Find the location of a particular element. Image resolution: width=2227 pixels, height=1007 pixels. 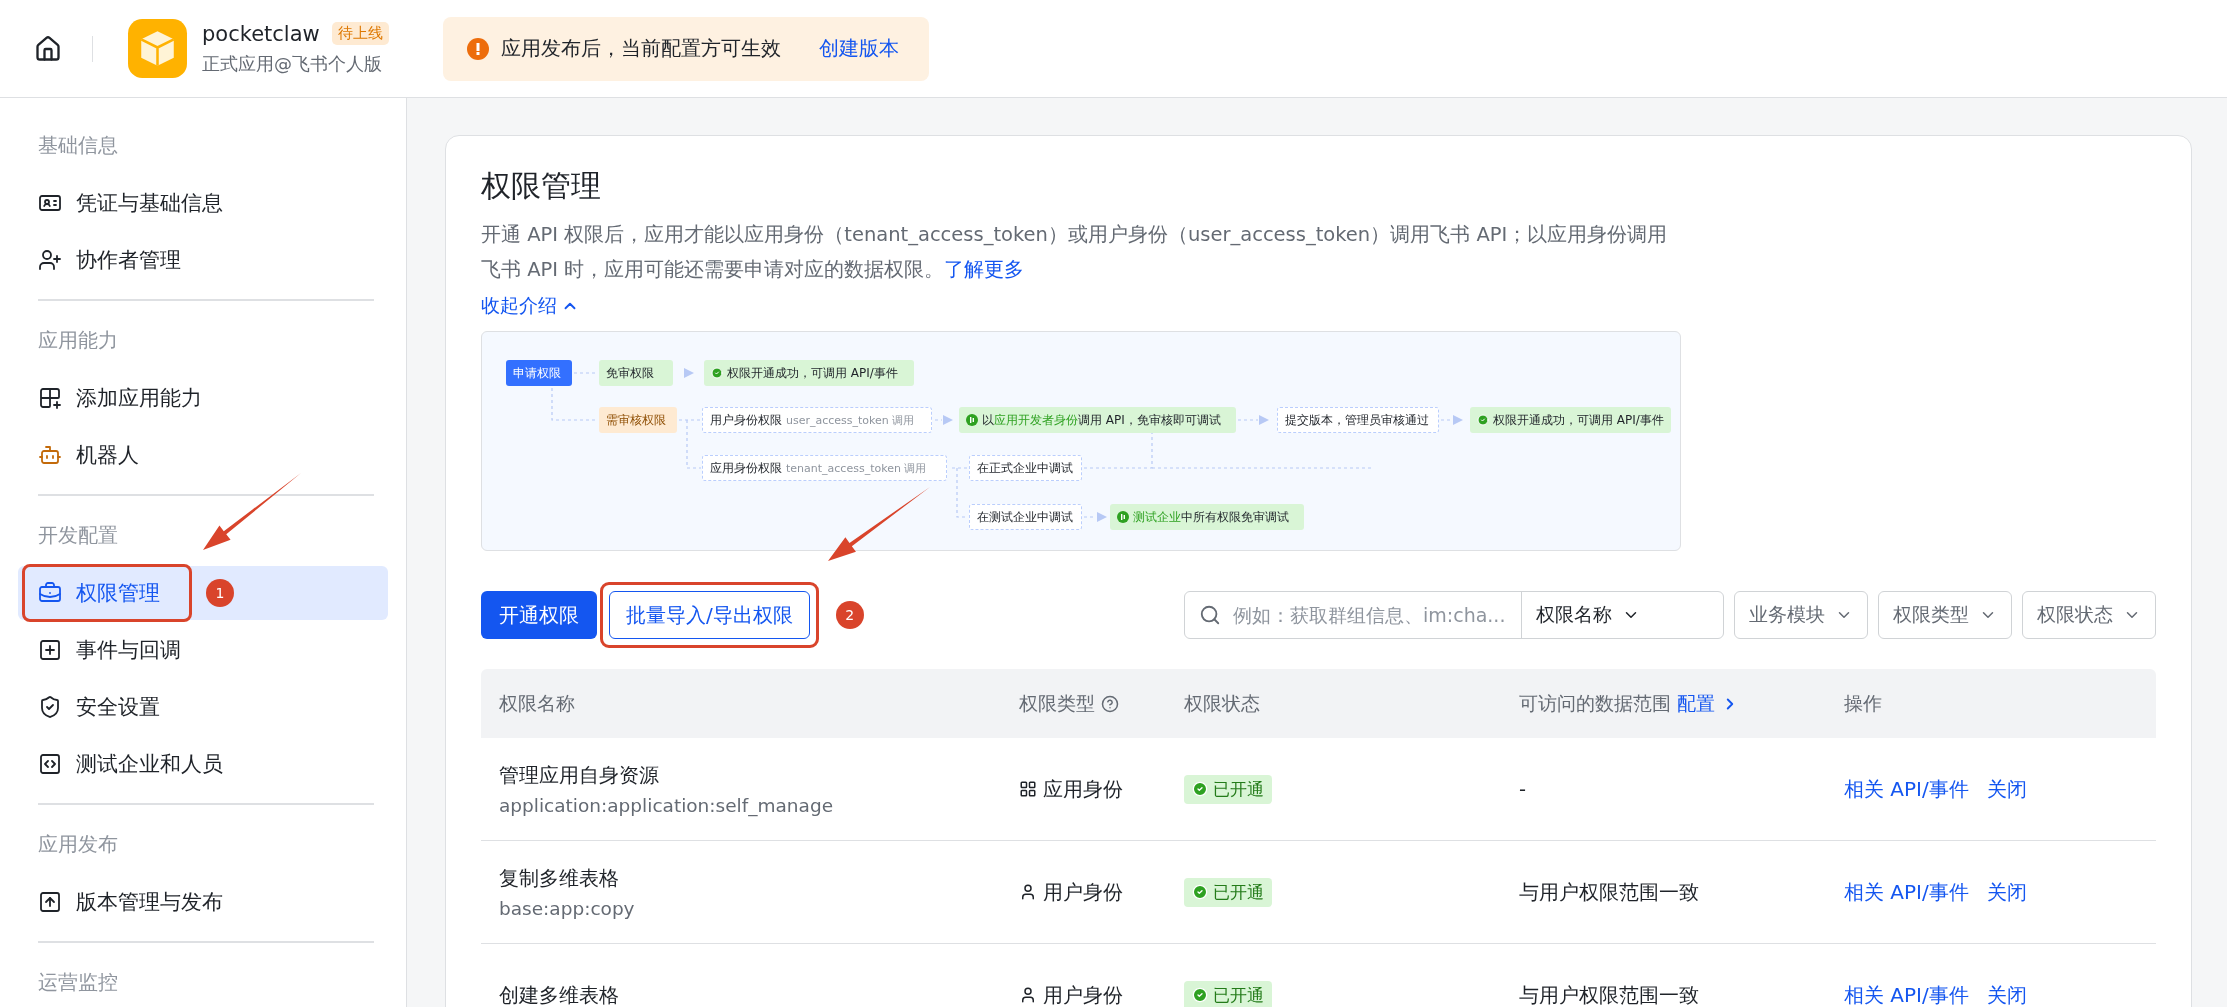

flow-node: 以应用开发者身份调用 API，免审核即可调试 is located at coordinates (1097, 420).